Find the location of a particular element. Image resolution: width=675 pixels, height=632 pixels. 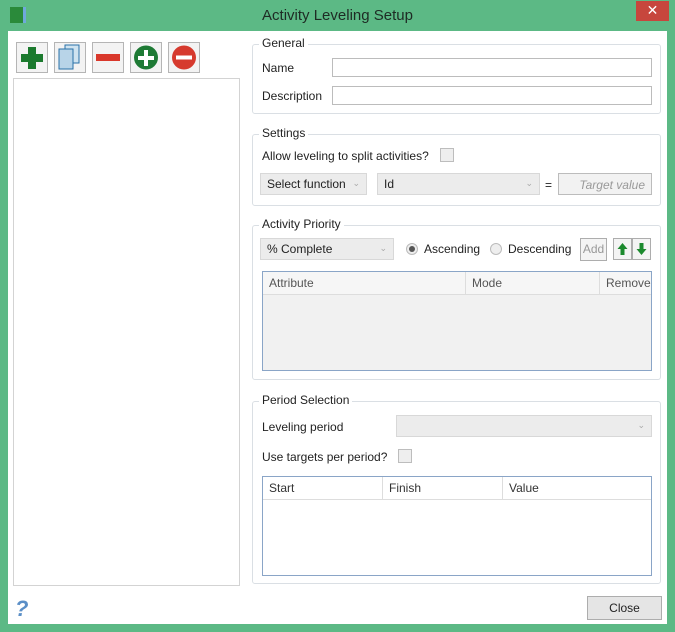

add-icon is located at coordinates (32, 58).